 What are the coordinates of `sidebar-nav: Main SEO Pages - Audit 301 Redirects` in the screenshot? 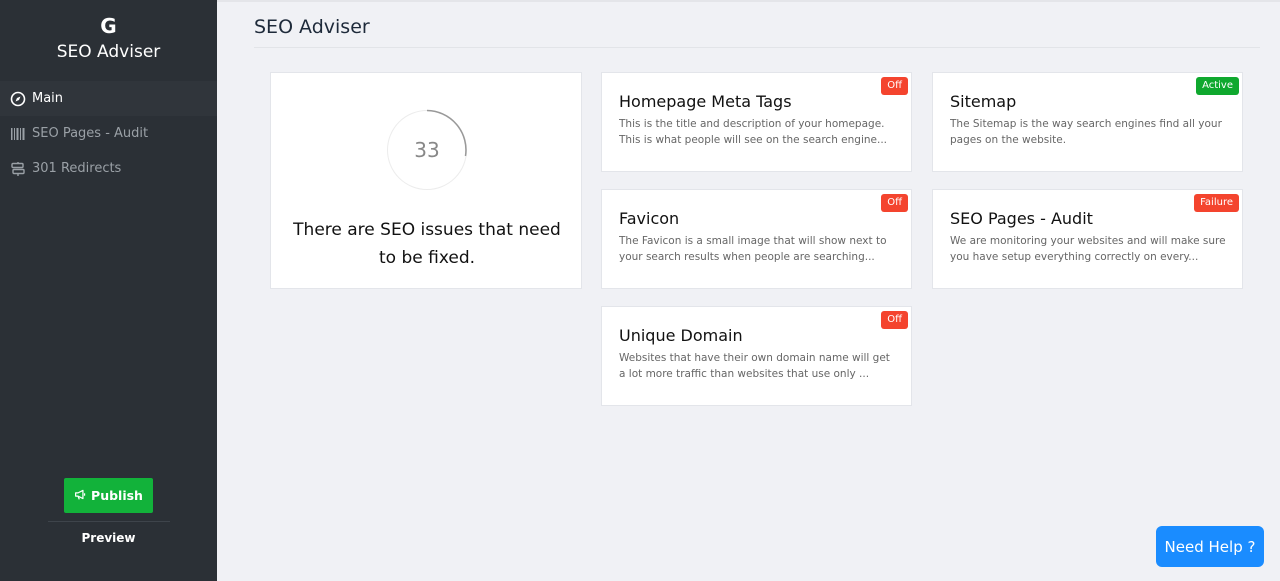 It's located at (108, 133).